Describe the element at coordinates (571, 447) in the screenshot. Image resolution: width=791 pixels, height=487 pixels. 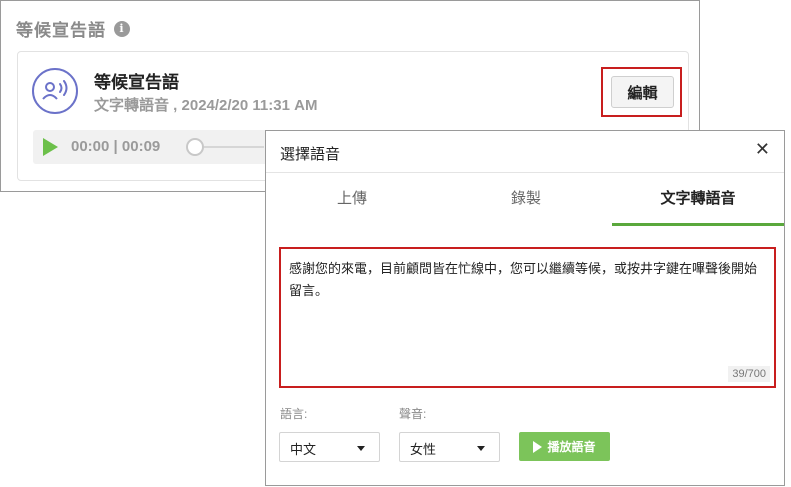
I see `play-speech-label: 播放語音` at that location.